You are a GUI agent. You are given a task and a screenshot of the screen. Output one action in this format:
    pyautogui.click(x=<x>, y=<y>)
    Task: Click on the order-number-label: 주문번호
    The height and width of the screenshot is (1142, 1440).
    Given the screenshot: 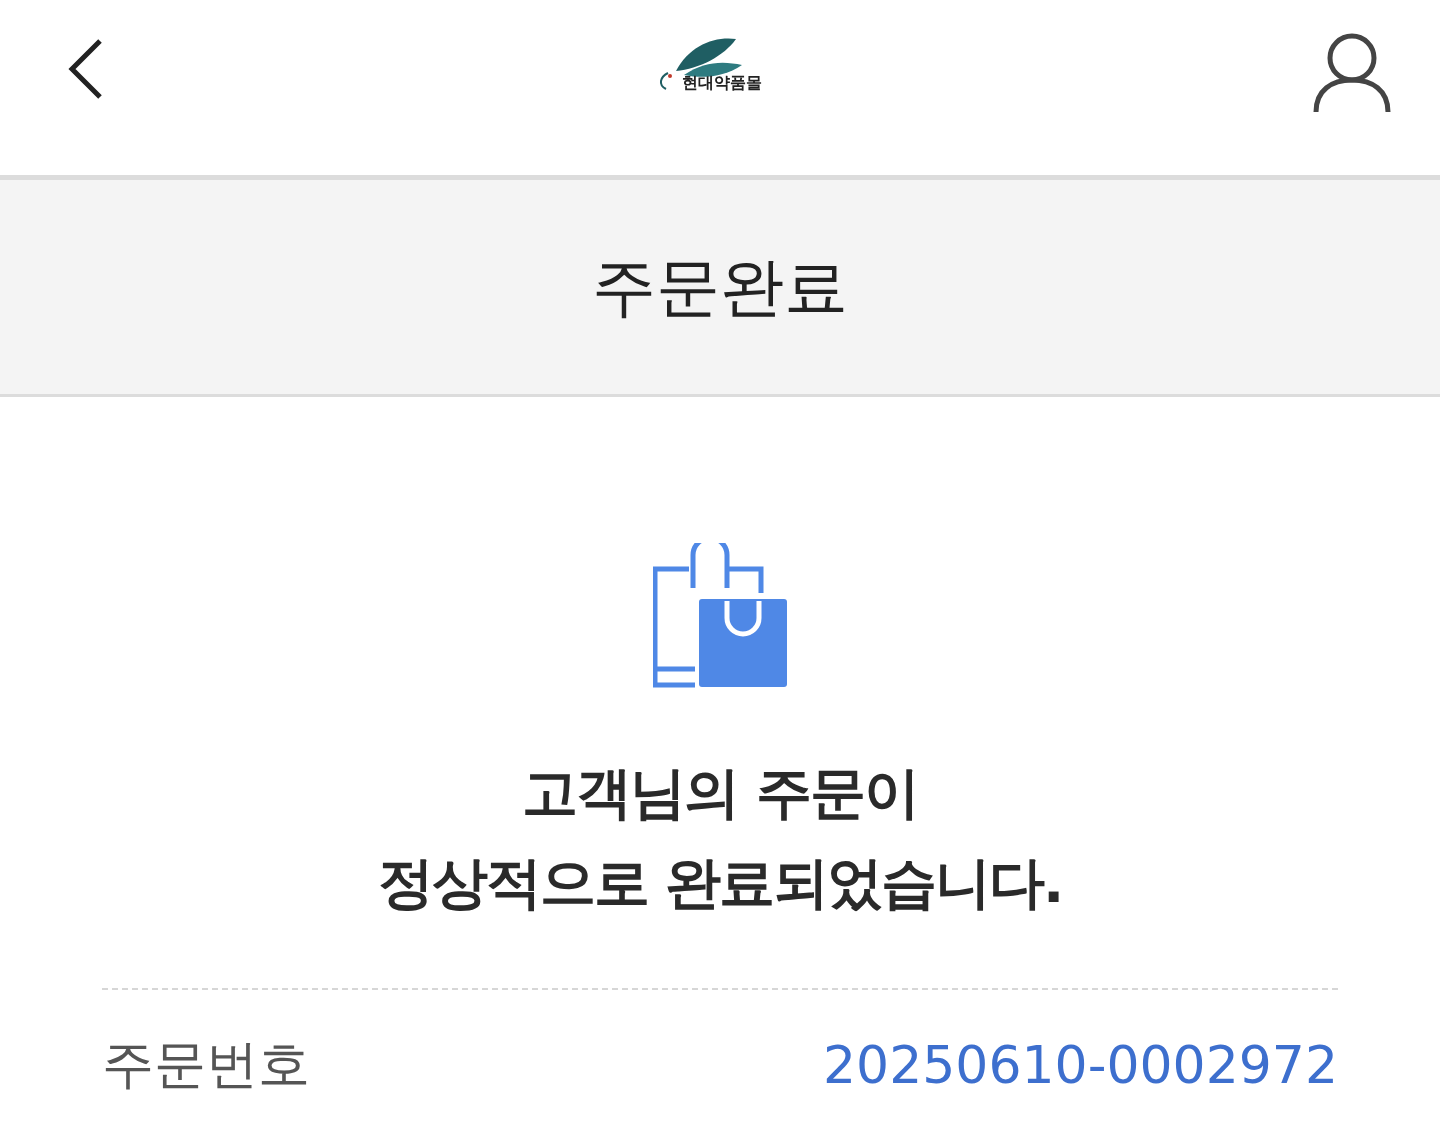 What is the action you would take?
    pyautogui.click(x=206, y=1064)
    